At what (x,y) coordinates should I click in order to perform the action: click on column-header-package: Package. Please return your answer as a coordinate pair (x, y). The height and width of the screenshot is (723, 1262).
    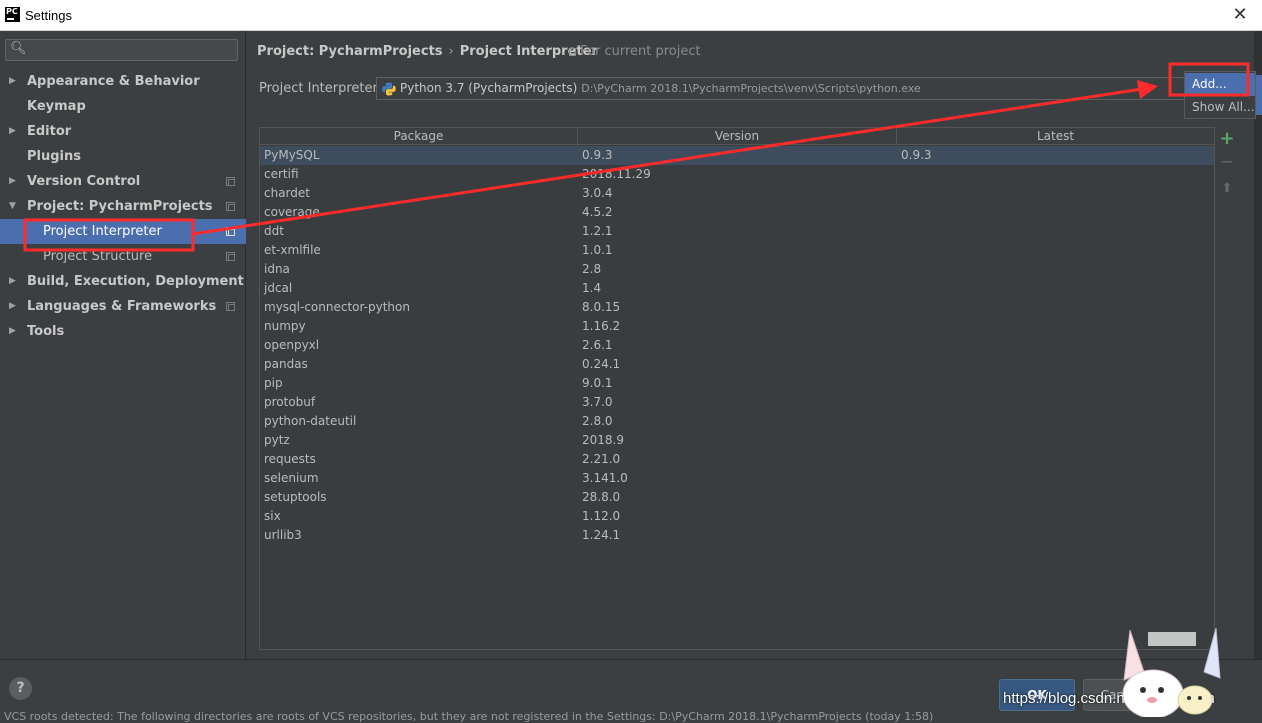
    Looking at the image, I should click on (419, 136).